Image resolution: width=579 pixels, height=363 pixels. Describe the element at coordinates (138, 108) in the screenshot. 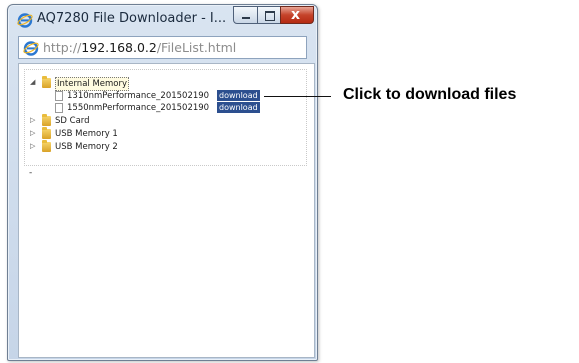

I see `file-name: 1550nmPerformance_201502190` at that location.